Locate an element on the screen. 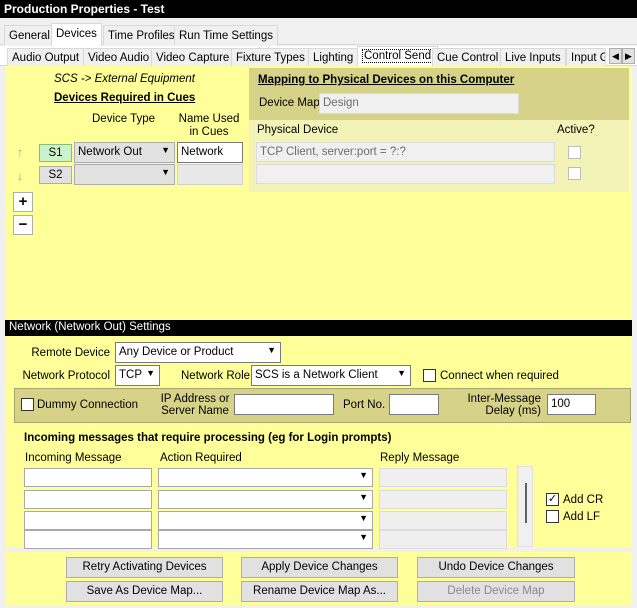 This screenshot has width=637, height=608. dummy-connection-label: Dummy Connection is located at coordinates (87, 405).